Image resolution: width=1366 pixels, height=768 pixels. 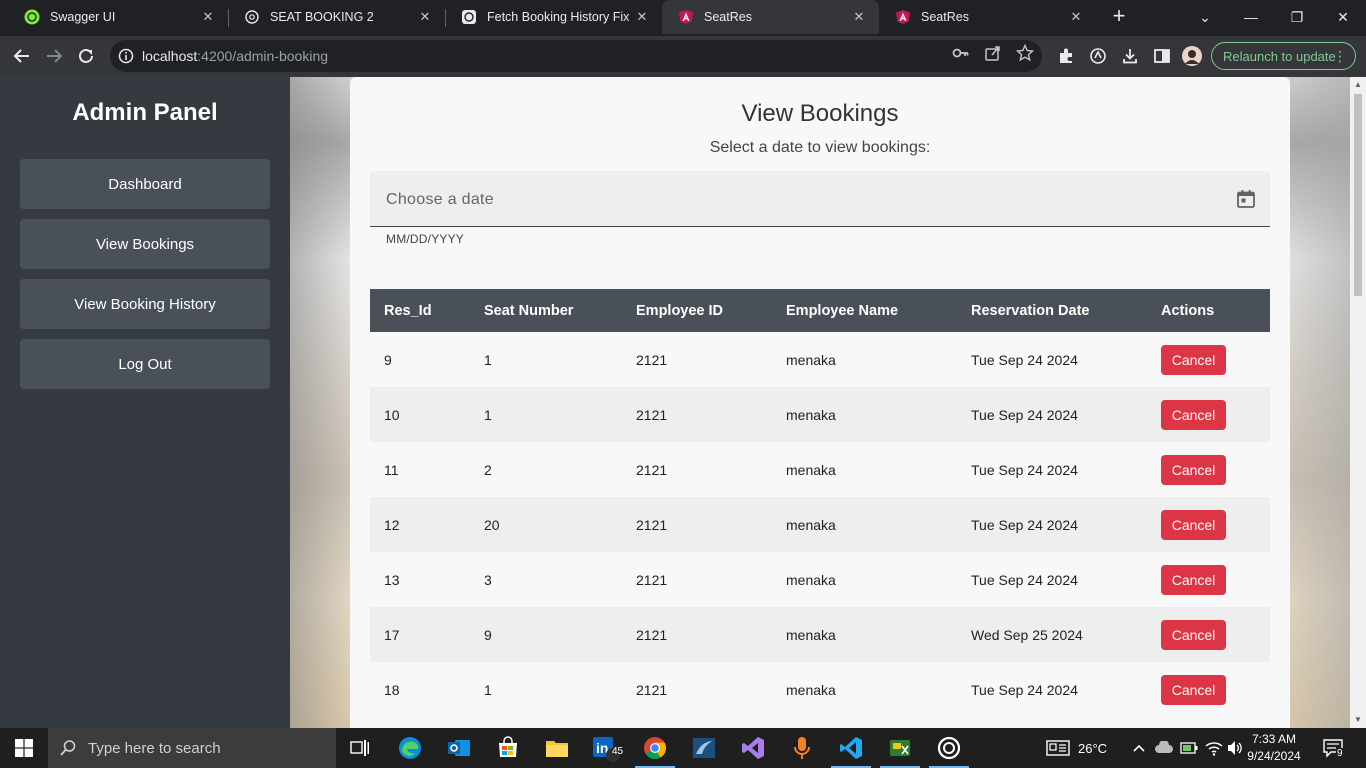 I want to click on sidebar-item-view-booking-history: View Booking History, so click(x=145, y=304).